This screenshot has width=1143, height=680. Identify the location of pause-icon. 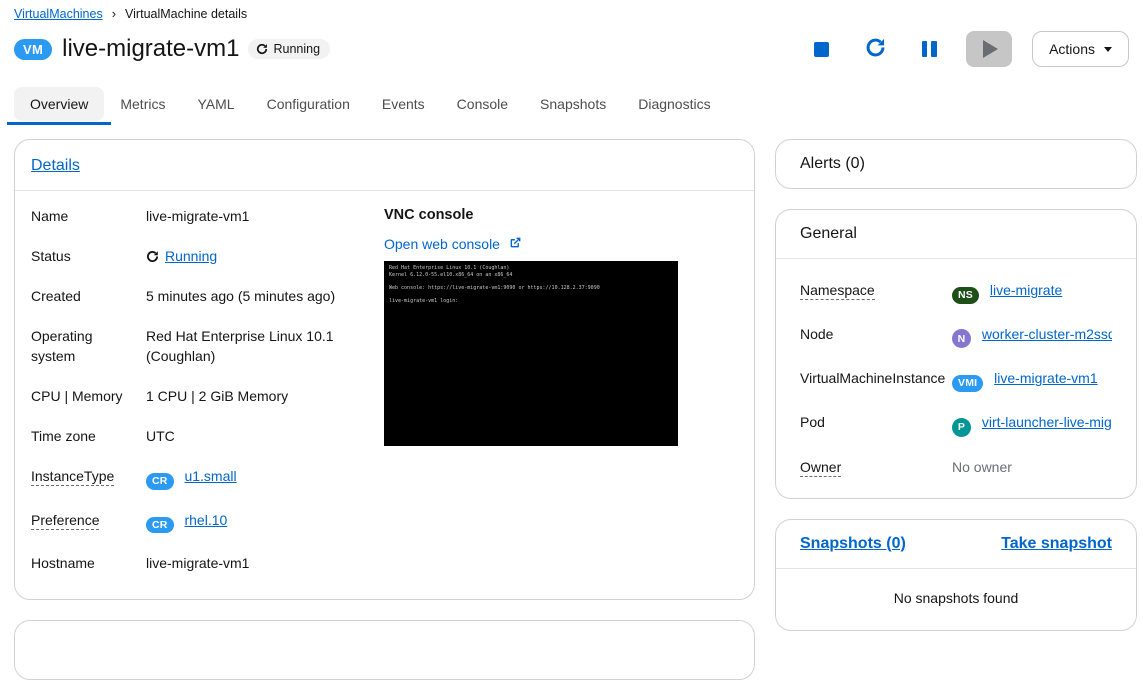
(929, 49).